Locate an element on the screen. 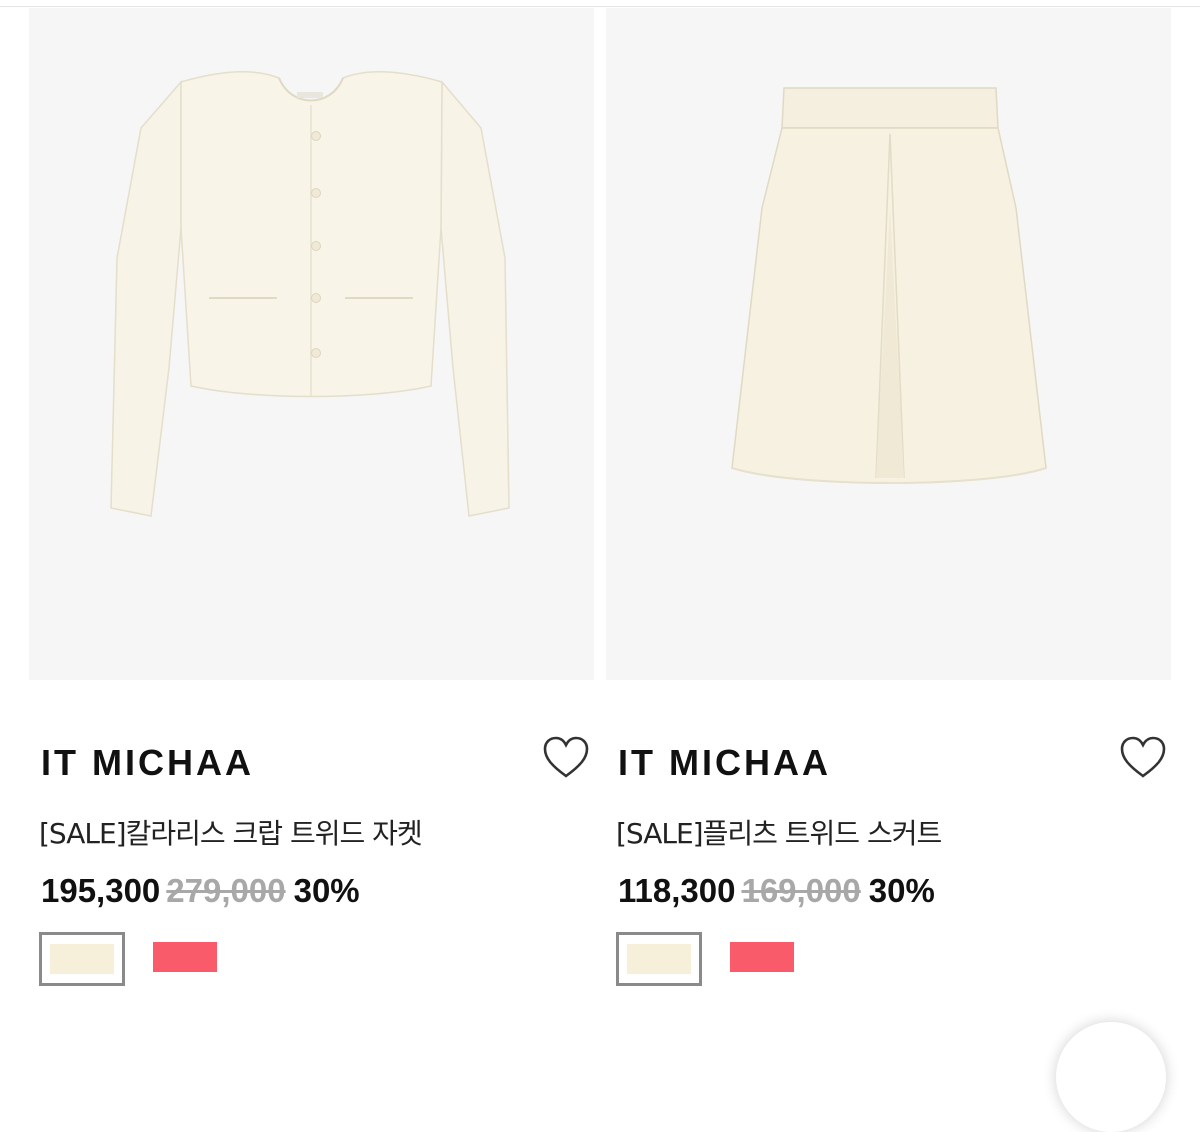  original-price: 169,000 is located at coordinates (801, 890).